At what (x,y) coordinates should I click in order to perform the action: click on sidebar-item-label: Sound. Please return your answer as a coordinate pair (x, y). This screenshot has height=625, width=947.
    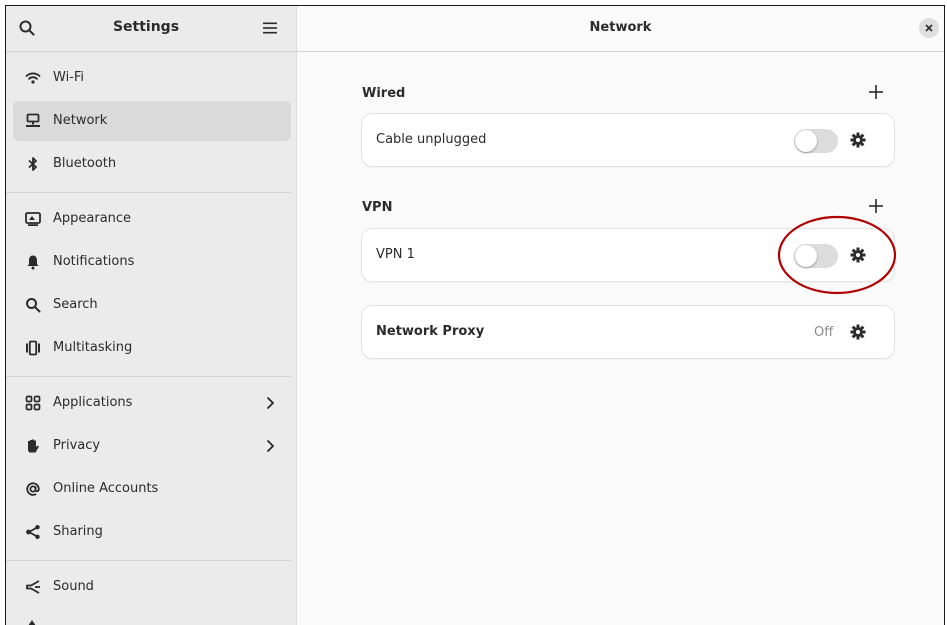
    Looking at the image, I should click on (73, 586).